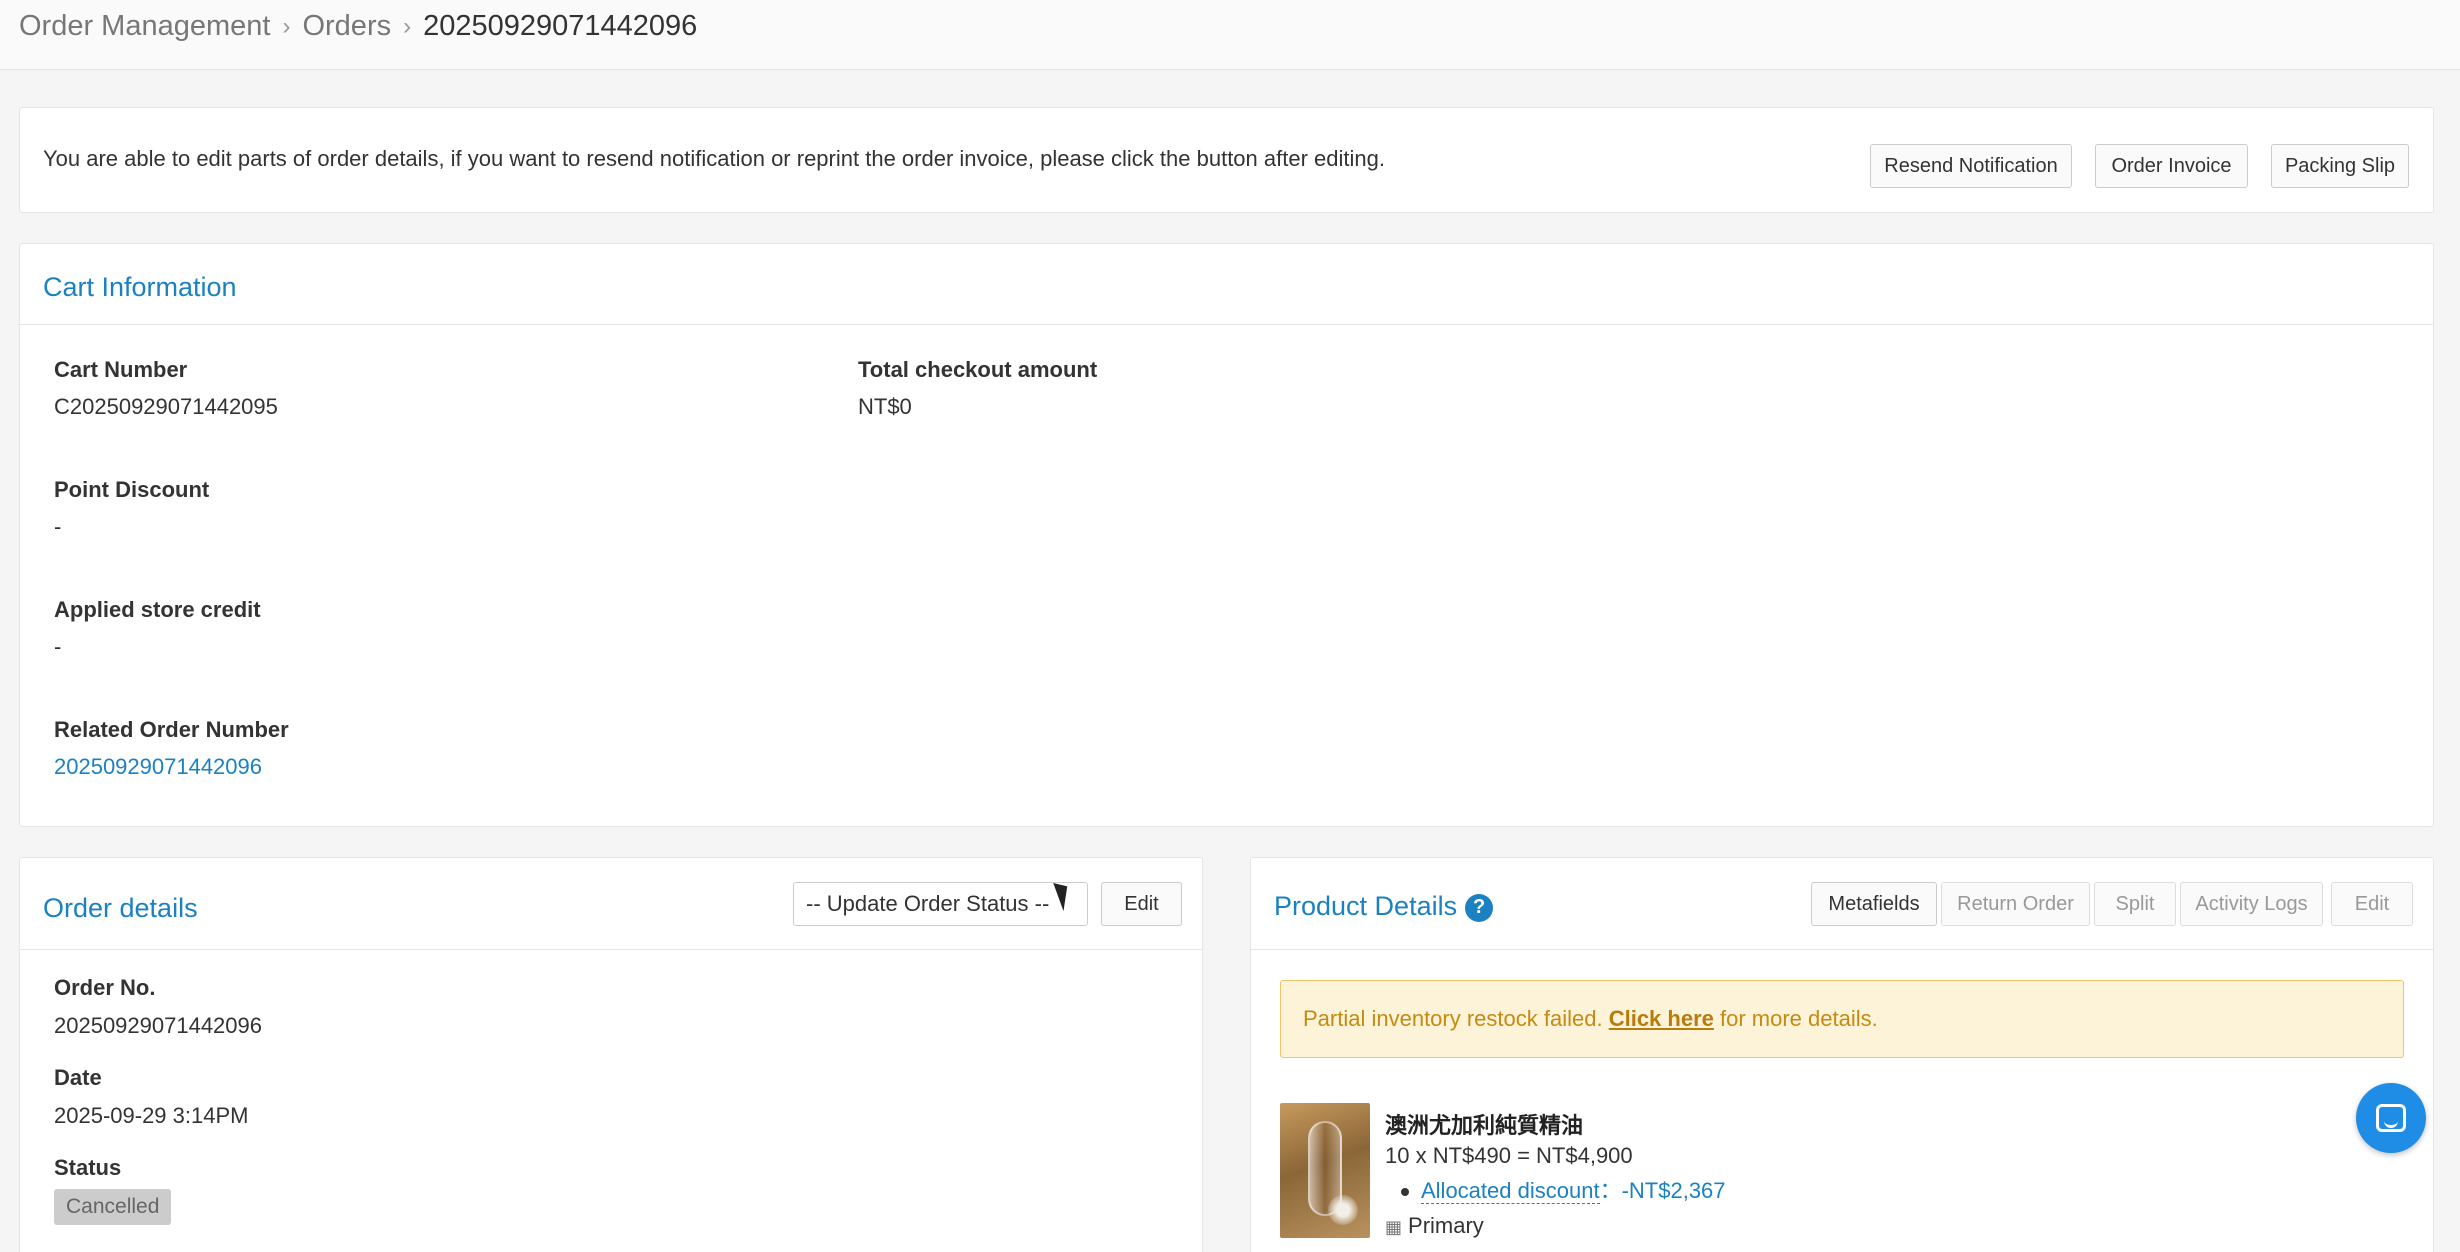  What do you see at coordinates (1479, 907) in the screenshot?
I see `help-icon: ?` at bounding box center [1479, 907].